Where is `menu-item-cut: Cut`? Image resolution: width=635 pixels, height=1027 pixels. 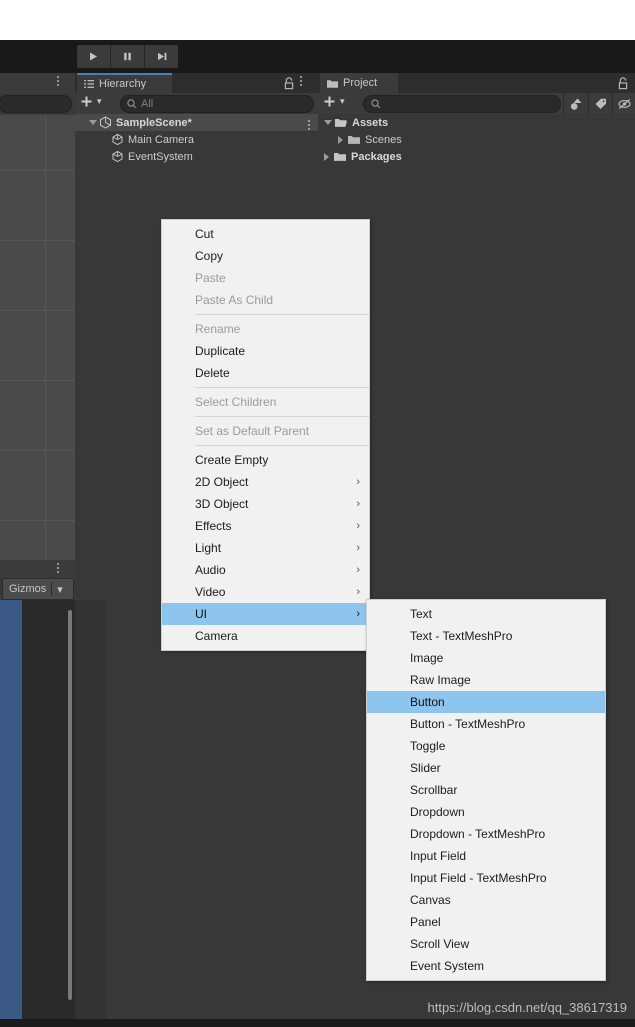 menu-item-cut: Cut is located at coordinates (265, 234).